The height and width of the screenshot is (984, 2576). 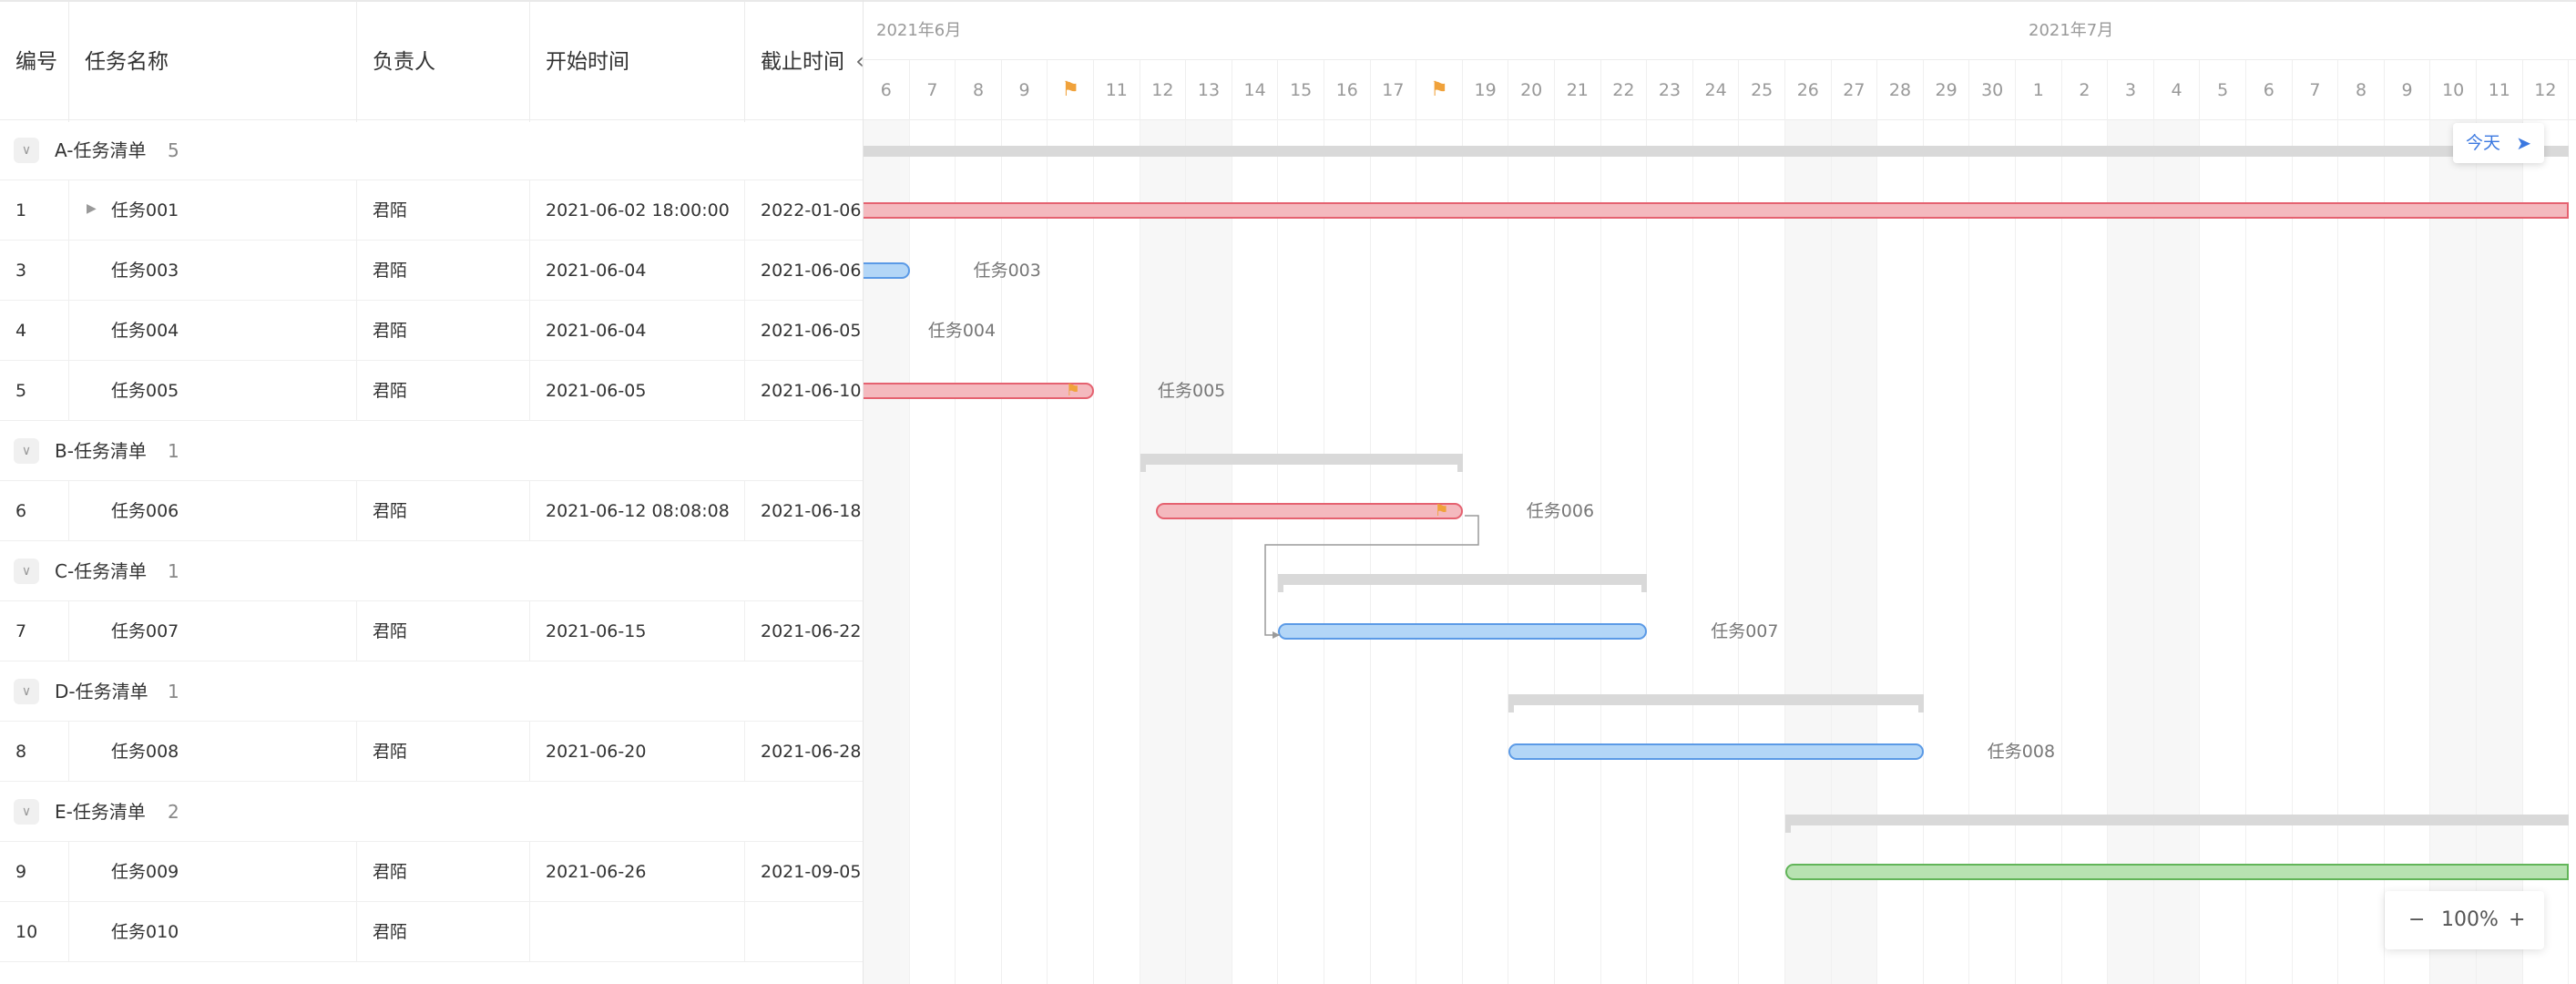 I want to click on zoom-in-button: +, so click(x=2517, y=920).